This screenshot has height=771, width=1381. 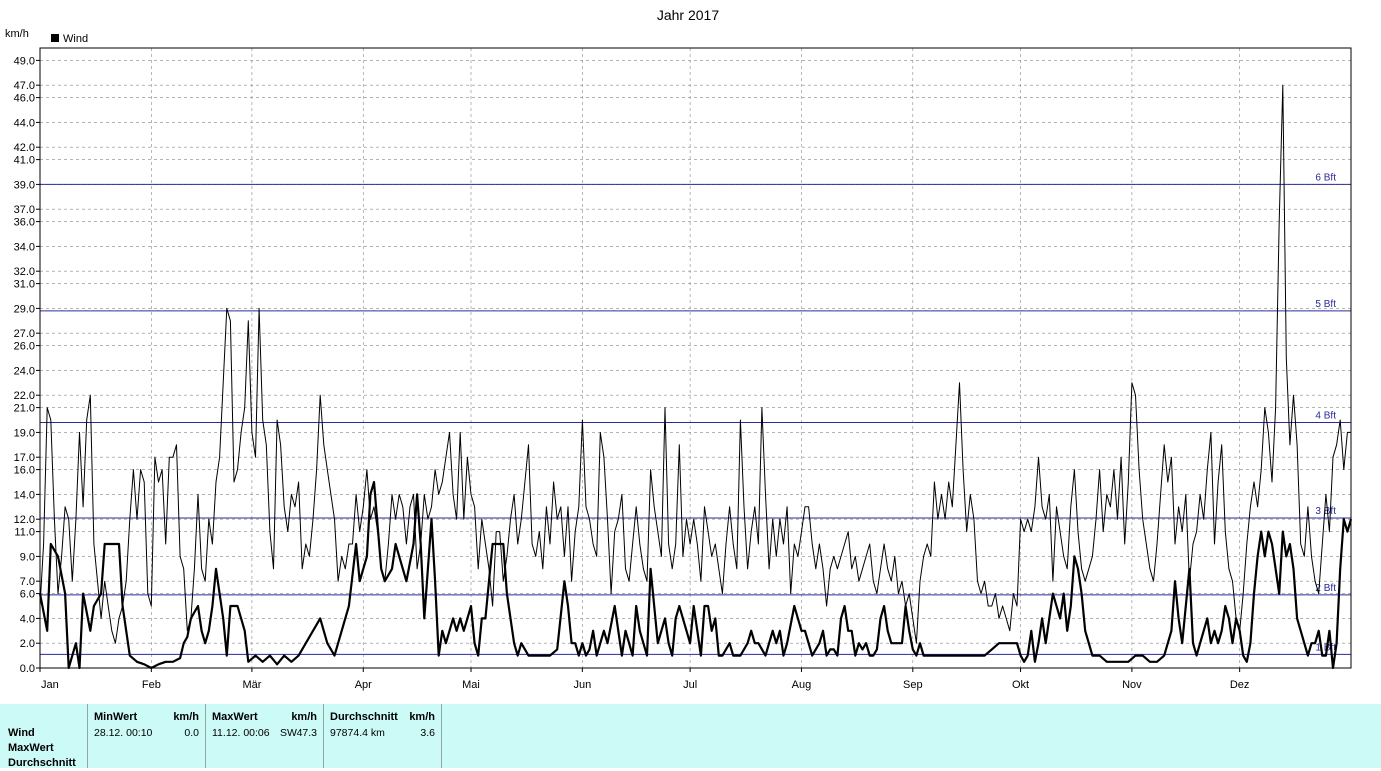 I want to click on x-tick-label: Jan, so click(x=50, y=685).